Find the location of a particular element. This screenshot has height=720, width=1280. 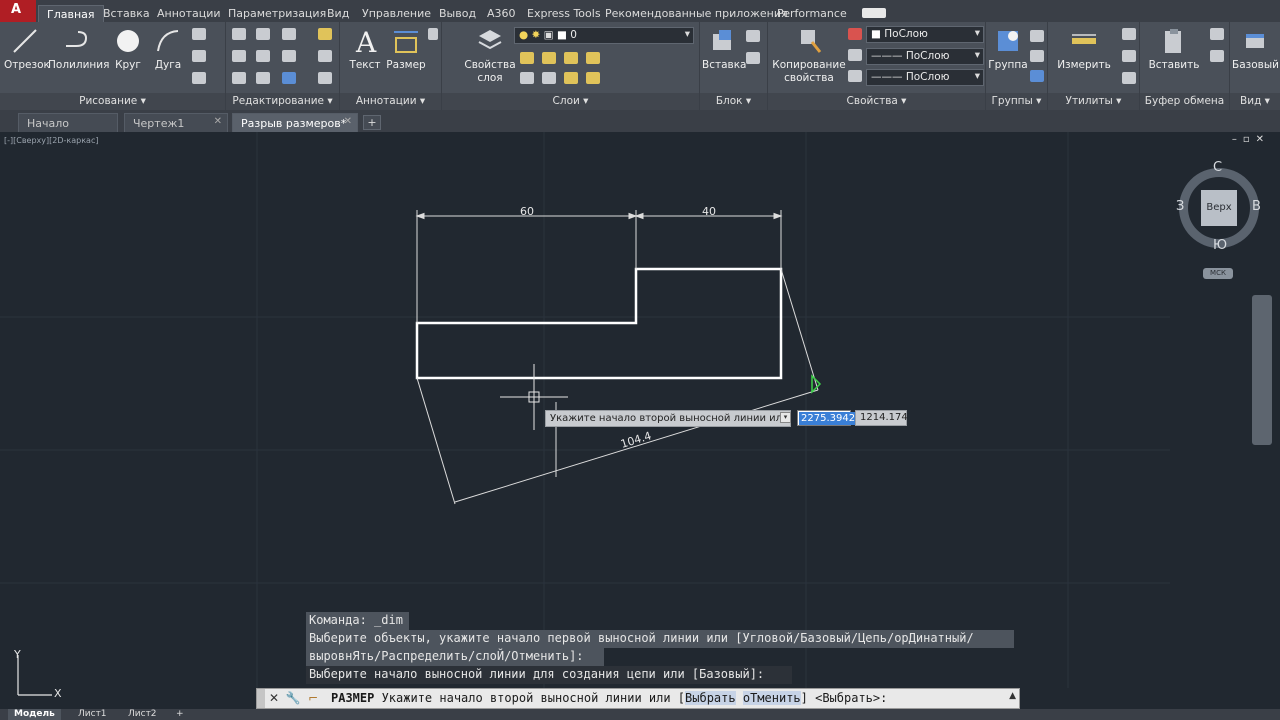

group-button: Группа is located at coordinates (1008, 49).